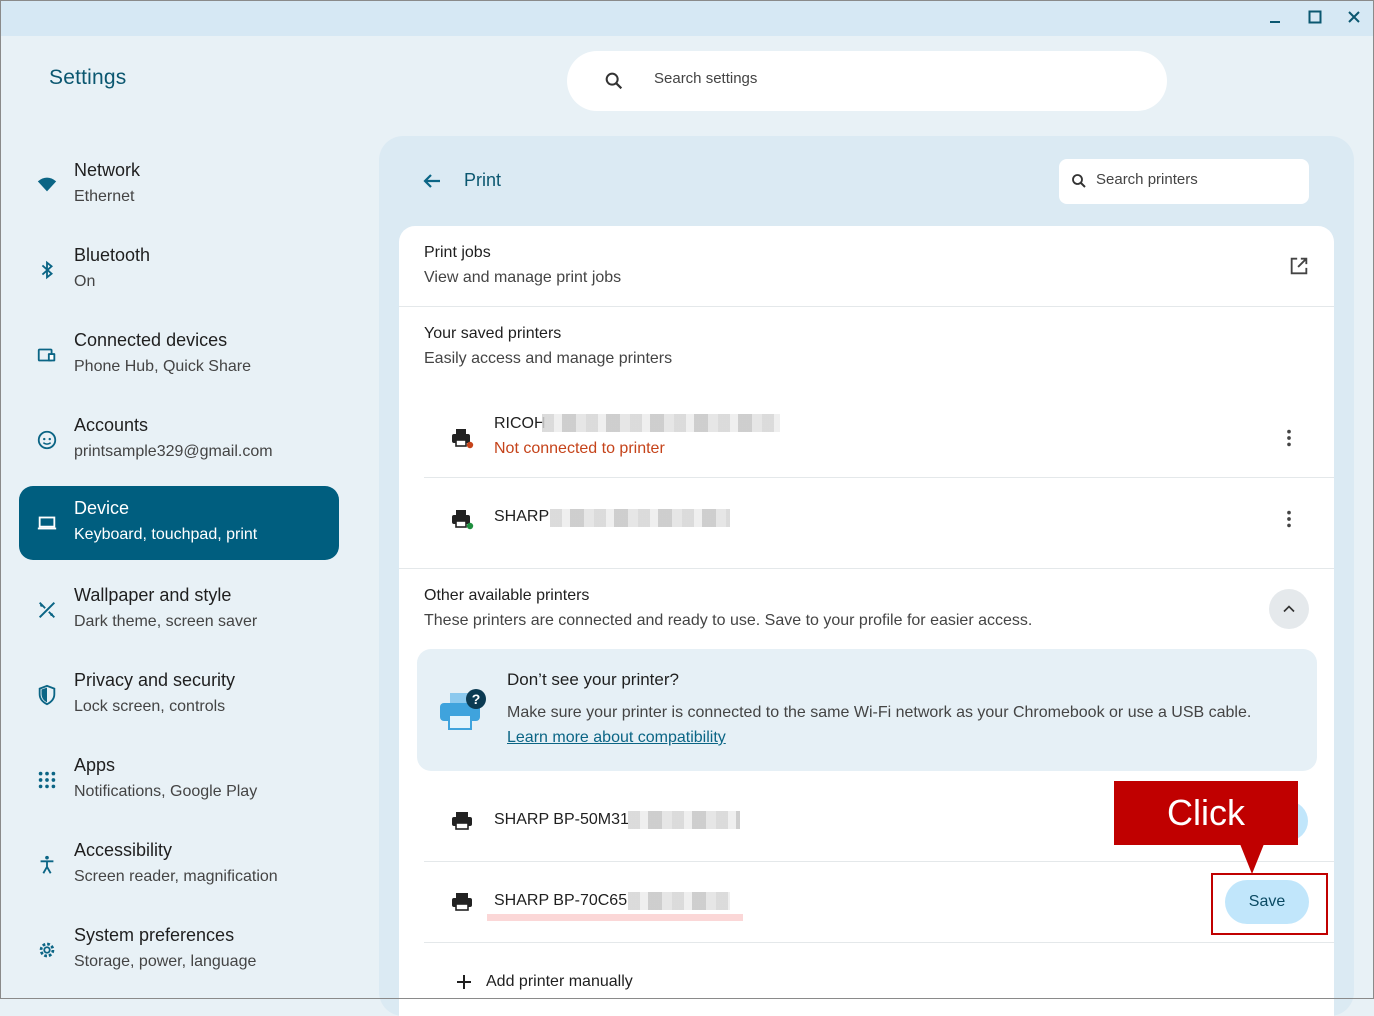  What do you see at coordinates (123, 850) in the screenshot?
I see `sidebar-item-label: Accessibility` at bounding box center [123, 850].